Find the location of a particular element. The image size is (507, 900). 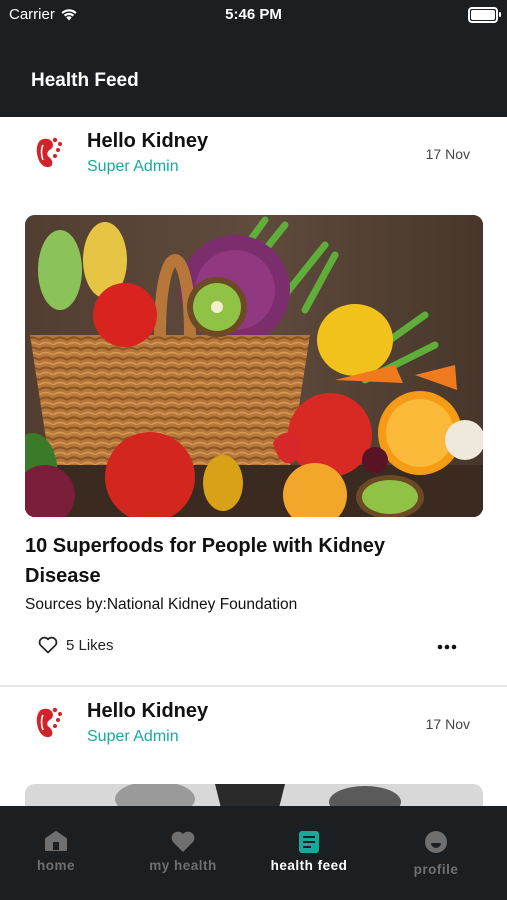

tab-label: my health is located at coordinates (183, 865).